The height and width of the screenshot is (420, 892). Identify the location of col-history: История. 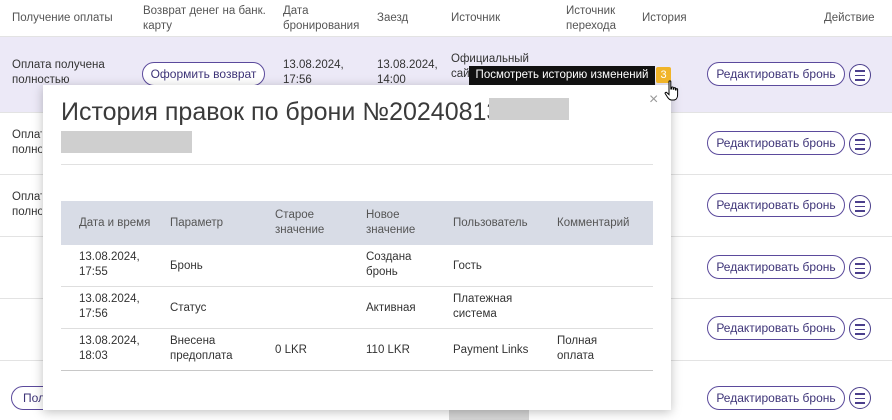
(664, 18).